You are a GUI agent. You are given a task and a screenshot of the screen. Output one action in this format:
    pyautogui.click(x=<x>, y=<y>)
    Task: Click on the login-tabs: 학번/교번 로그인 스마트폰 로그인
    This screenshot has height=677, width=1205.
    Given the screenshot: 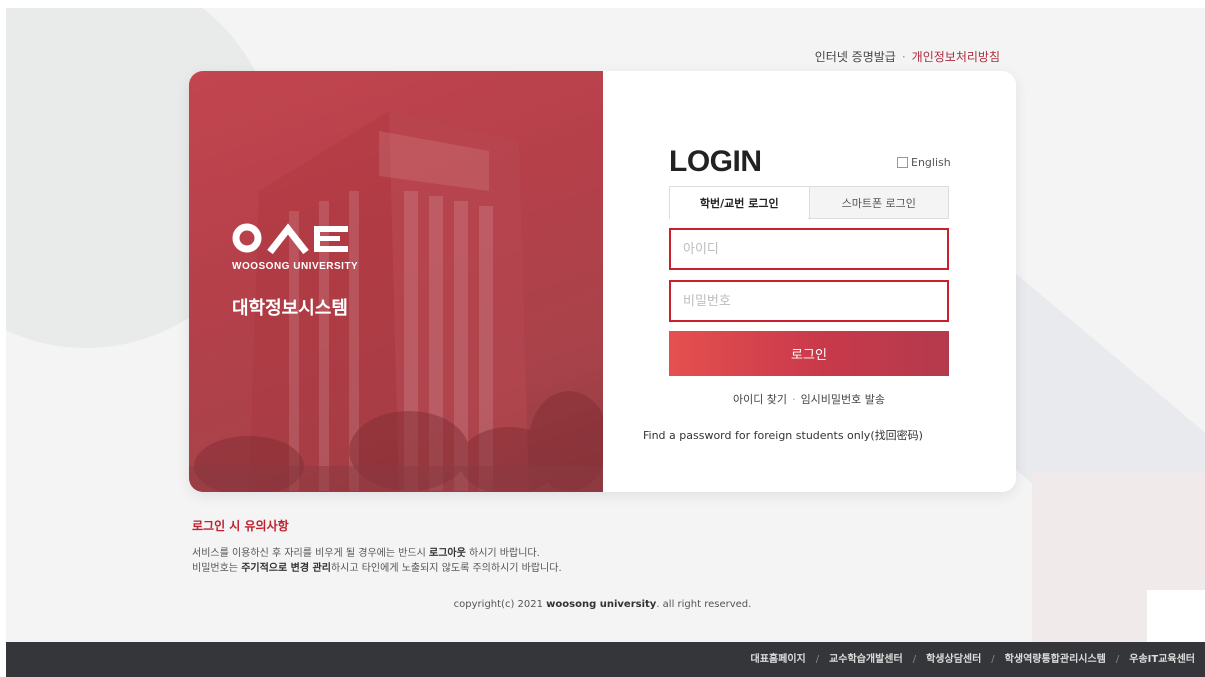 What is the action you would take?
    pyautogui.click(x=809, y=202)
    